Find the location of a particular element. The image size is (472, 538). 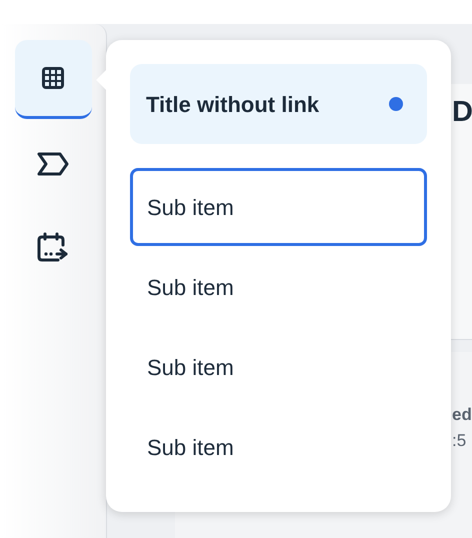

status-text: ed is located at coordinates (462, 415).